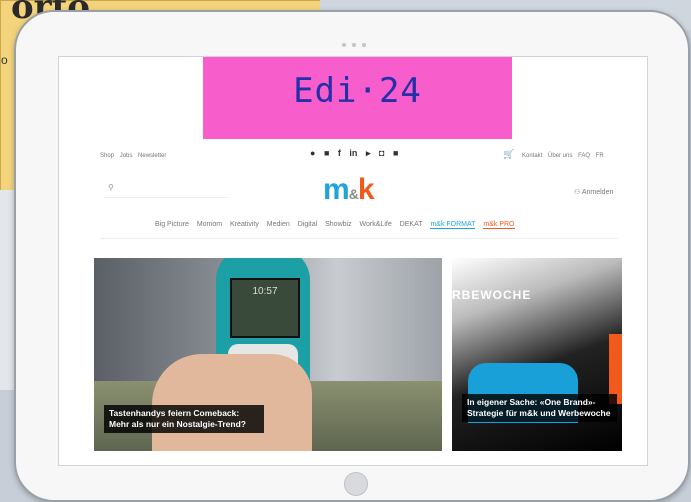 The image size is (691, 502). What do you see at coordinates (353, 153) in the screenshot?
I see `linkedin-icon: in` at bounding box center [353, 153].